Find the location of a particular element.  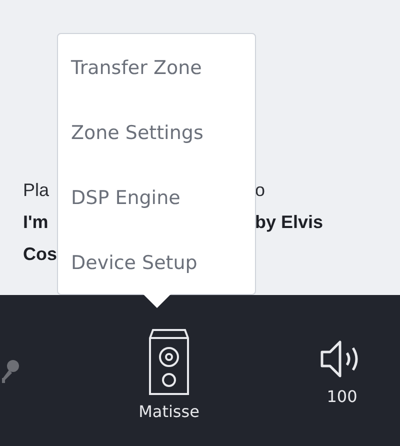

playing-label: Pla is located at coordinates (36, 190).